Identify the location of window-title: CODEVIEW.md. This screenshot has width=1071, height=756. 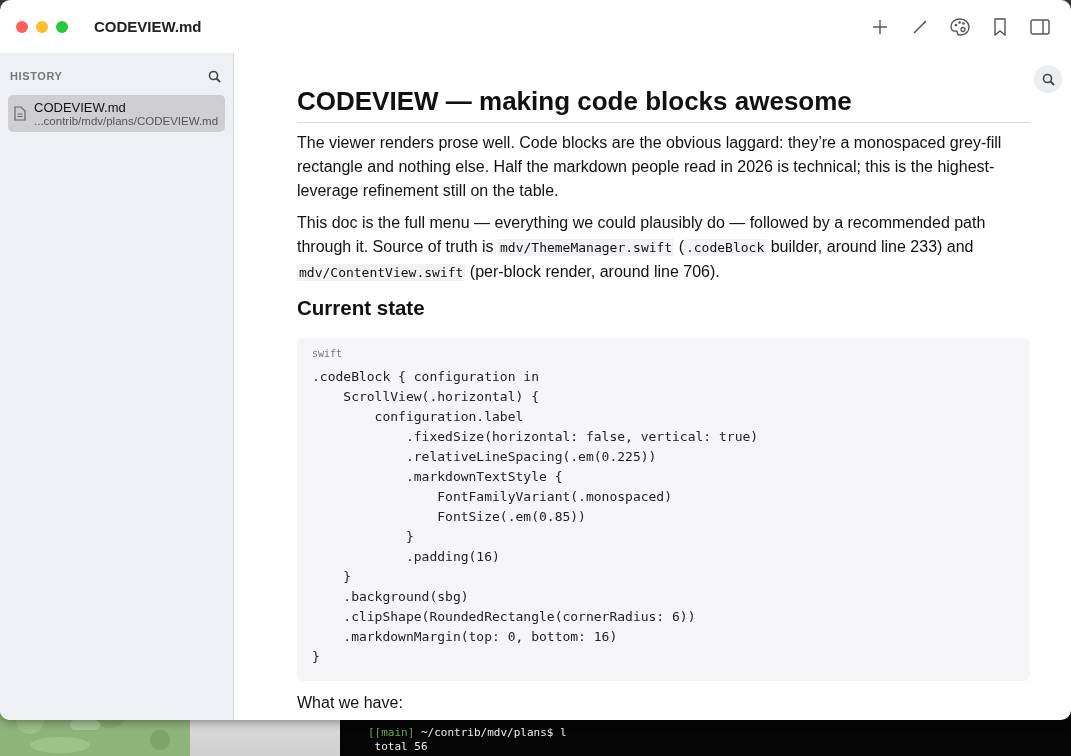
(148, 26).